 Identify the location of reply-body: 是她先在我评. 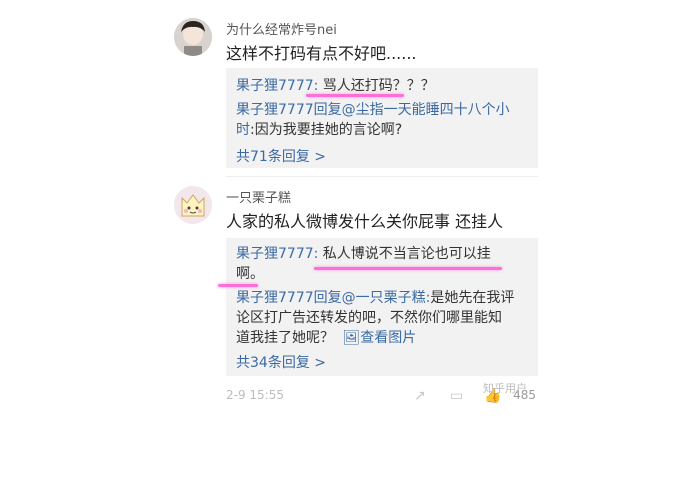
(472, 298).